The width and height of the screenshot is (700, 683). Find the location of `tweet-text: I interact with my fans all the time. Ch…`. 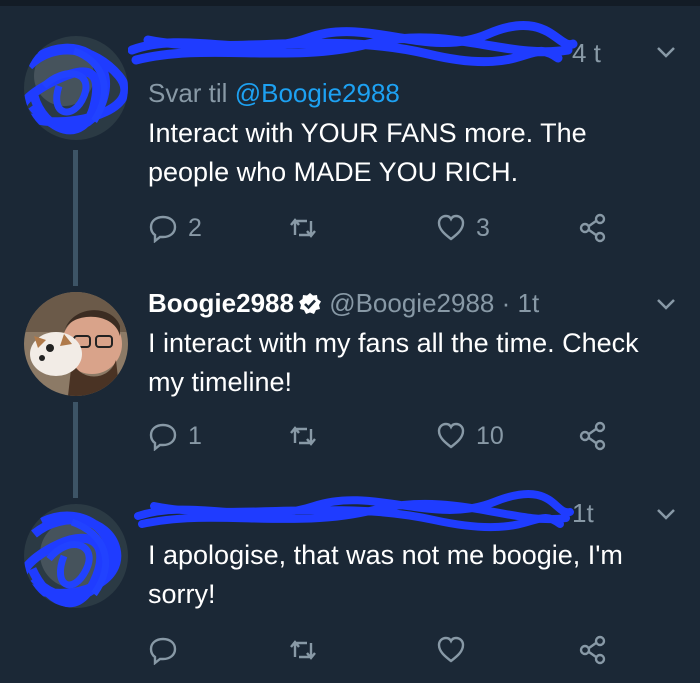

tweet-text: I interact with my fans all the time. Ch… is located at coordinates (393, 362).